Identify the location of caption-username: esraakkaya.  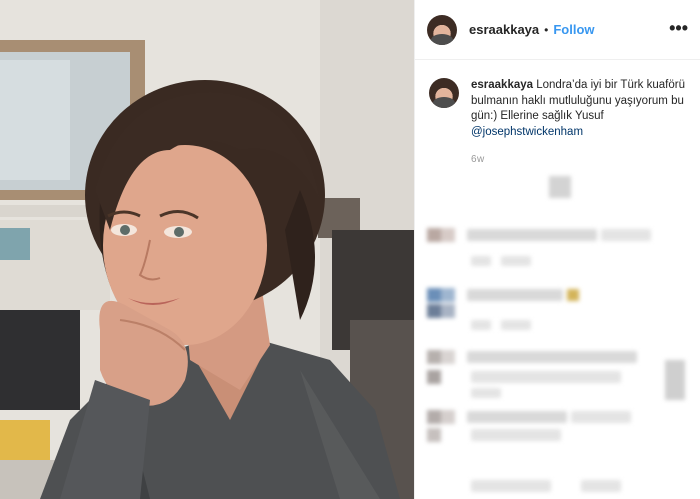
(502, 85).